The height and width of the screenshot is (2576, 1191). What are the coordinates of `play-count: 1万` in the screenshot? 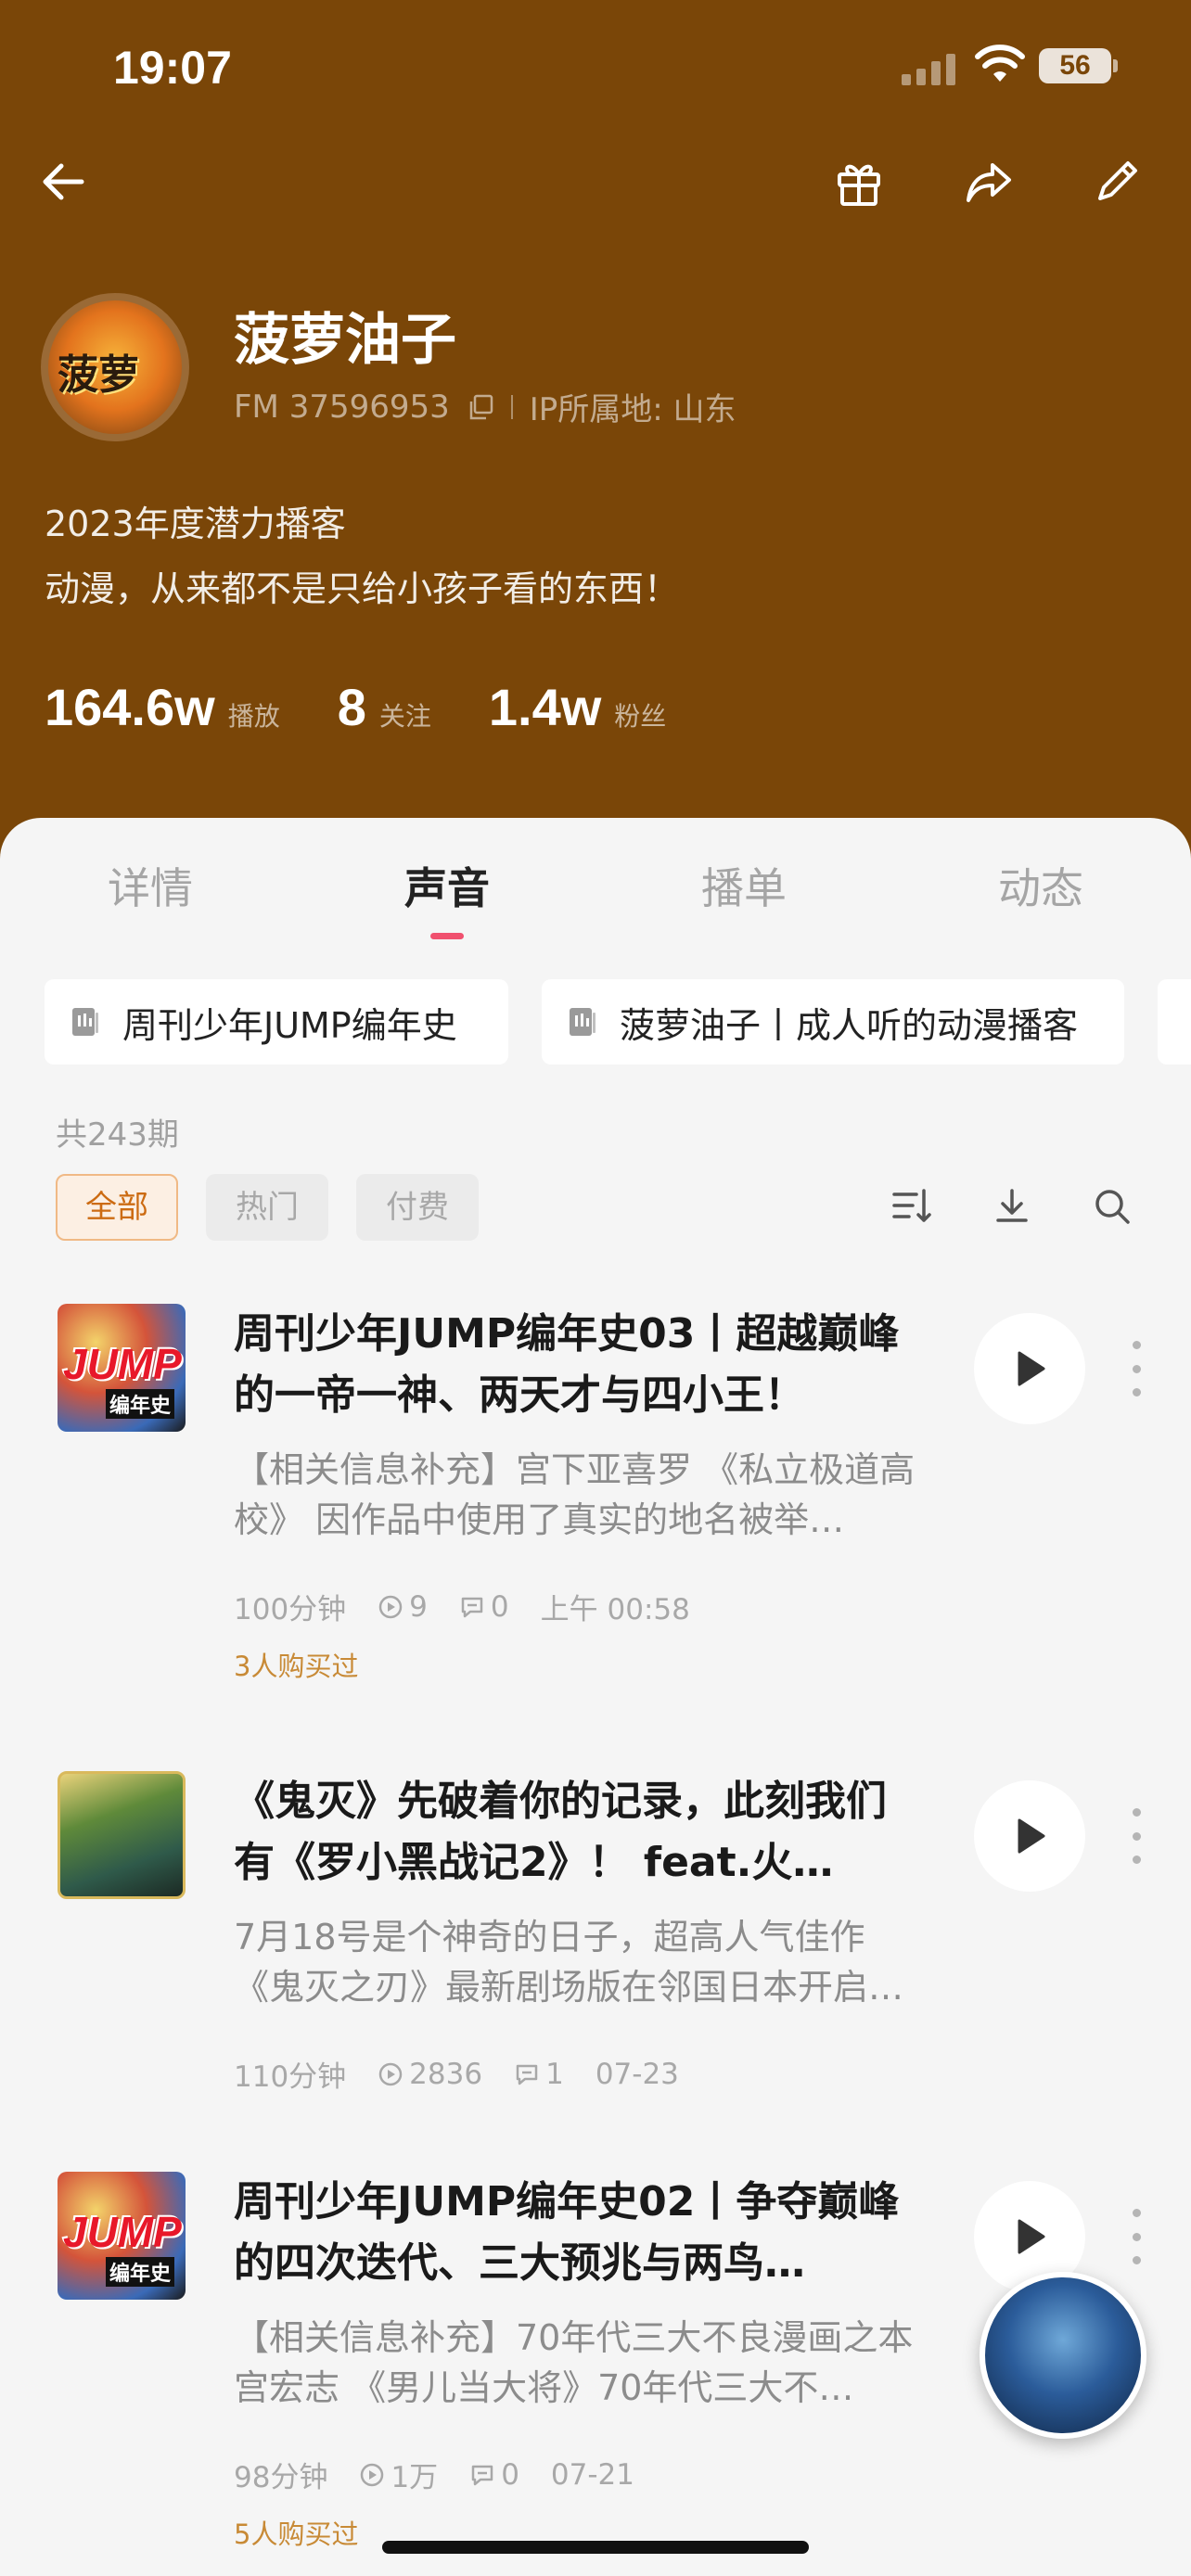 It's located at (399, 2474).